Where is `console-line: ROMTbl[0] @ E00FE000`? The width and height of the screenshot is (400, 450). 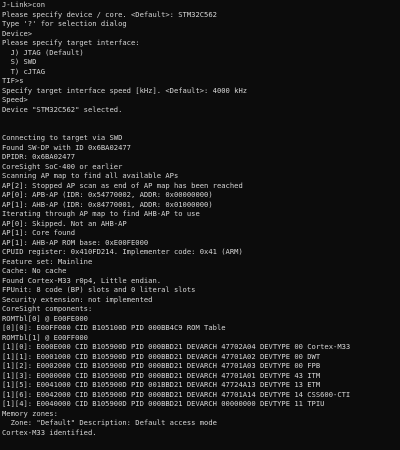 console-line: ROMTbl[0] @ E00FE000 is located at coordinates (45, 318).